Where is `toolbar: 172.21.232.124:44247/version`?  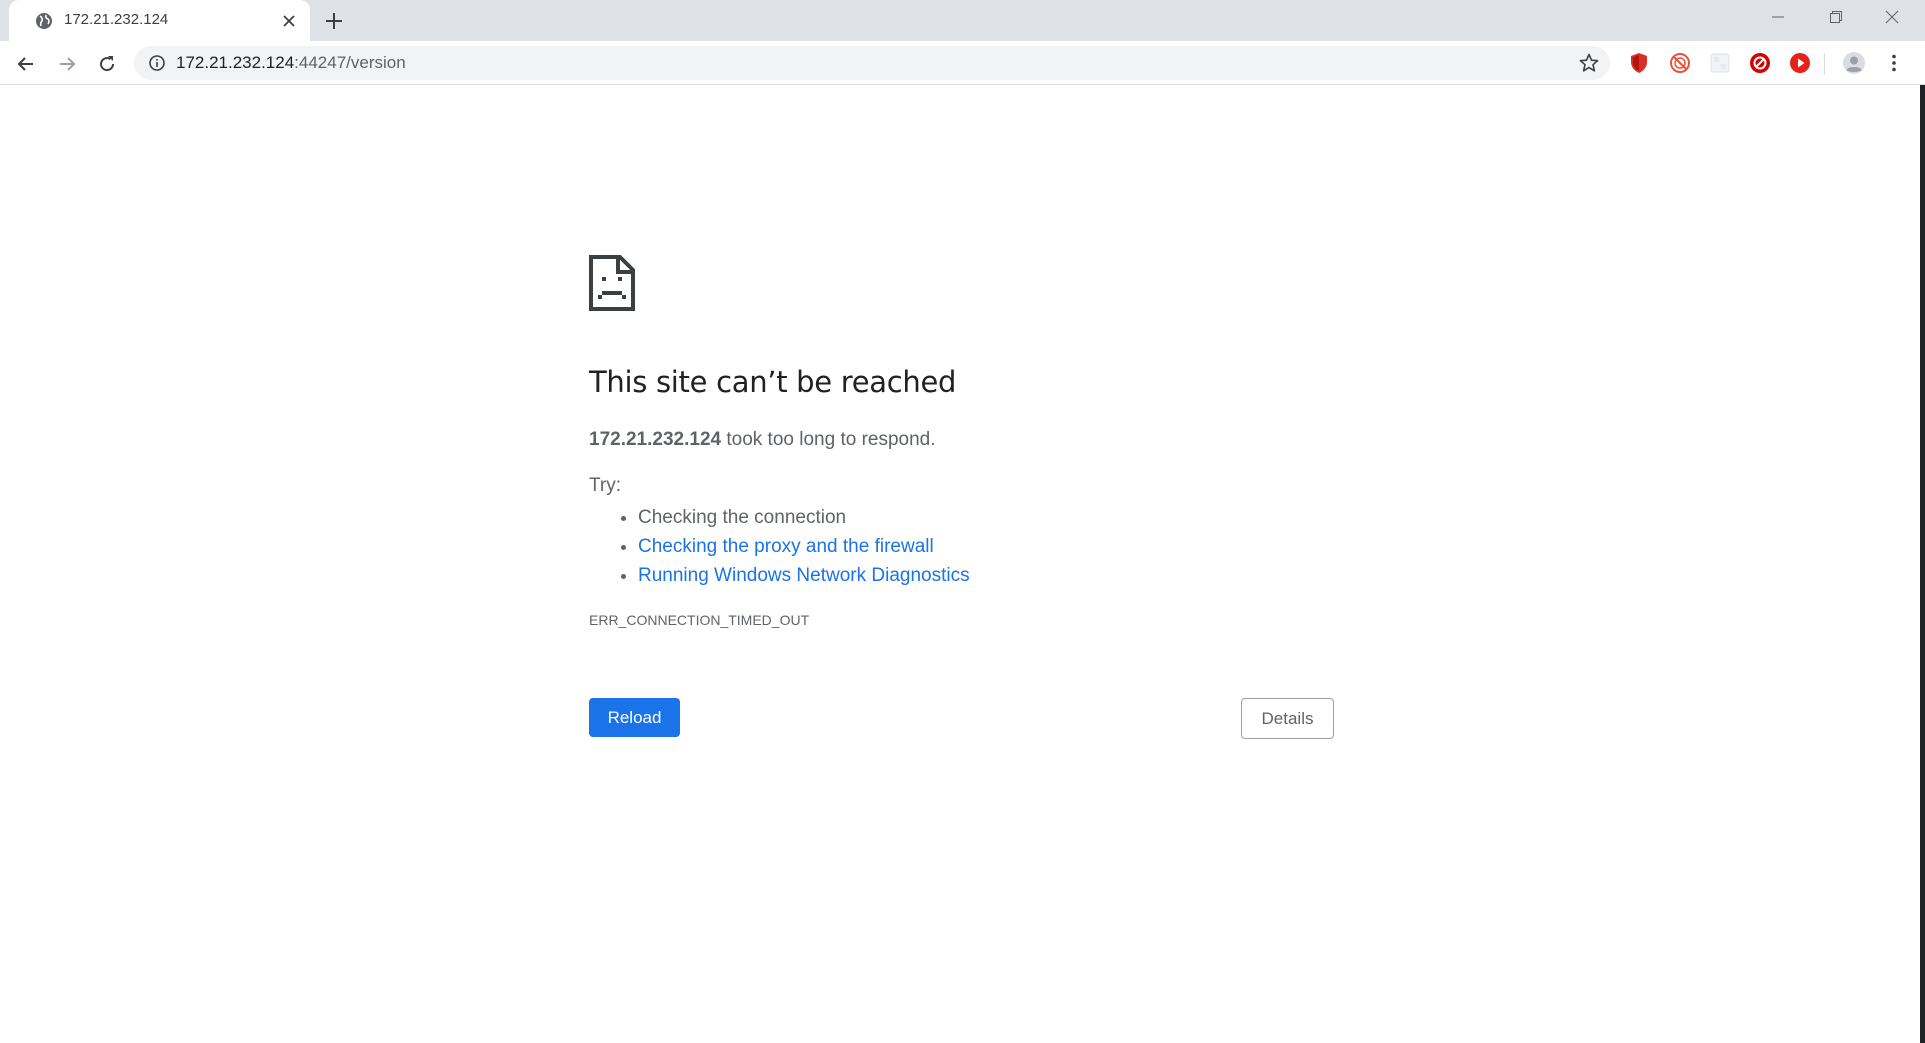 toolbar: 172.21.232.124:44247/version is located at coordinates (962, 63).